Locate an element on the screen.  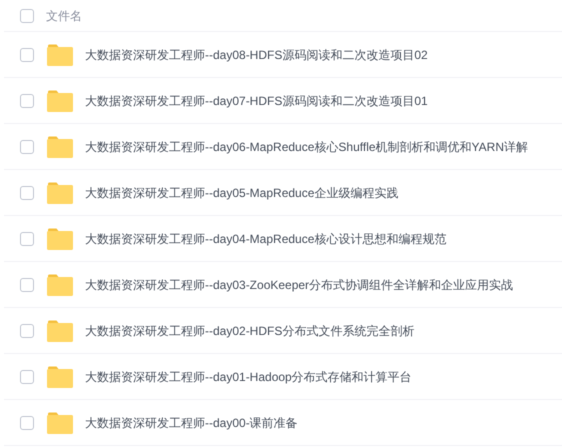
file-name: 大数据资深研发工程师--day02-HDFS分布式文件系统完全剖析 is located at coordinates (249, 331).